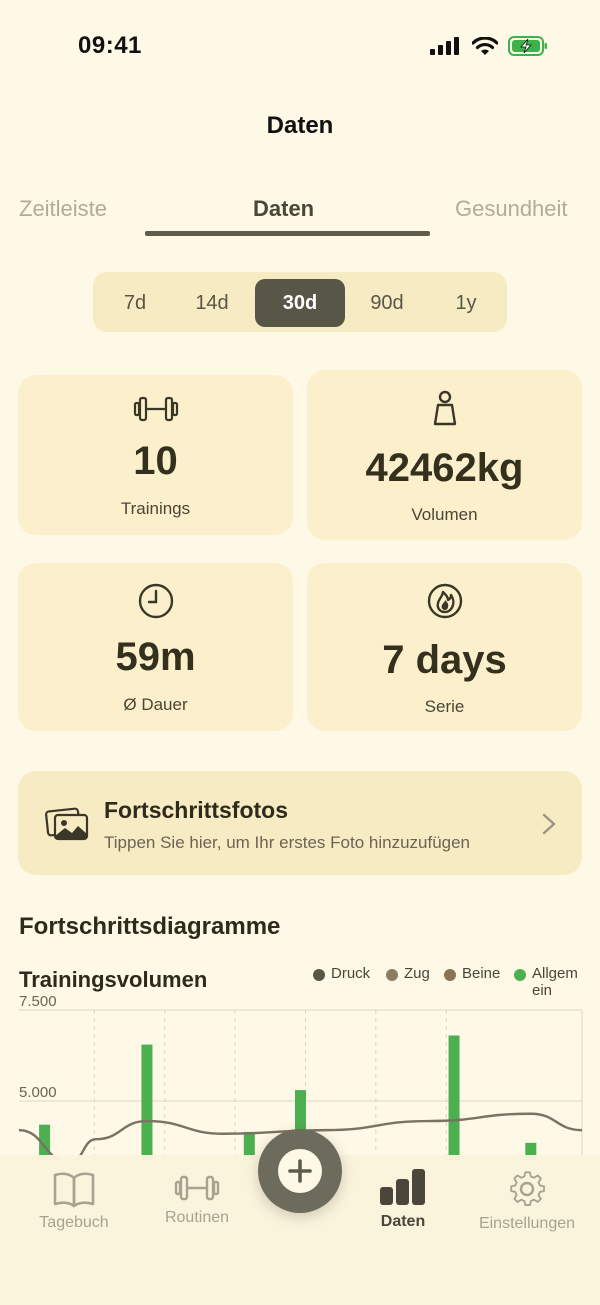 The height and width of the screenshot is (1305, 600). Describe the element at coordinates (444, 660) in the screenshot. I see `stat-value-streak: 7 days` at that location.